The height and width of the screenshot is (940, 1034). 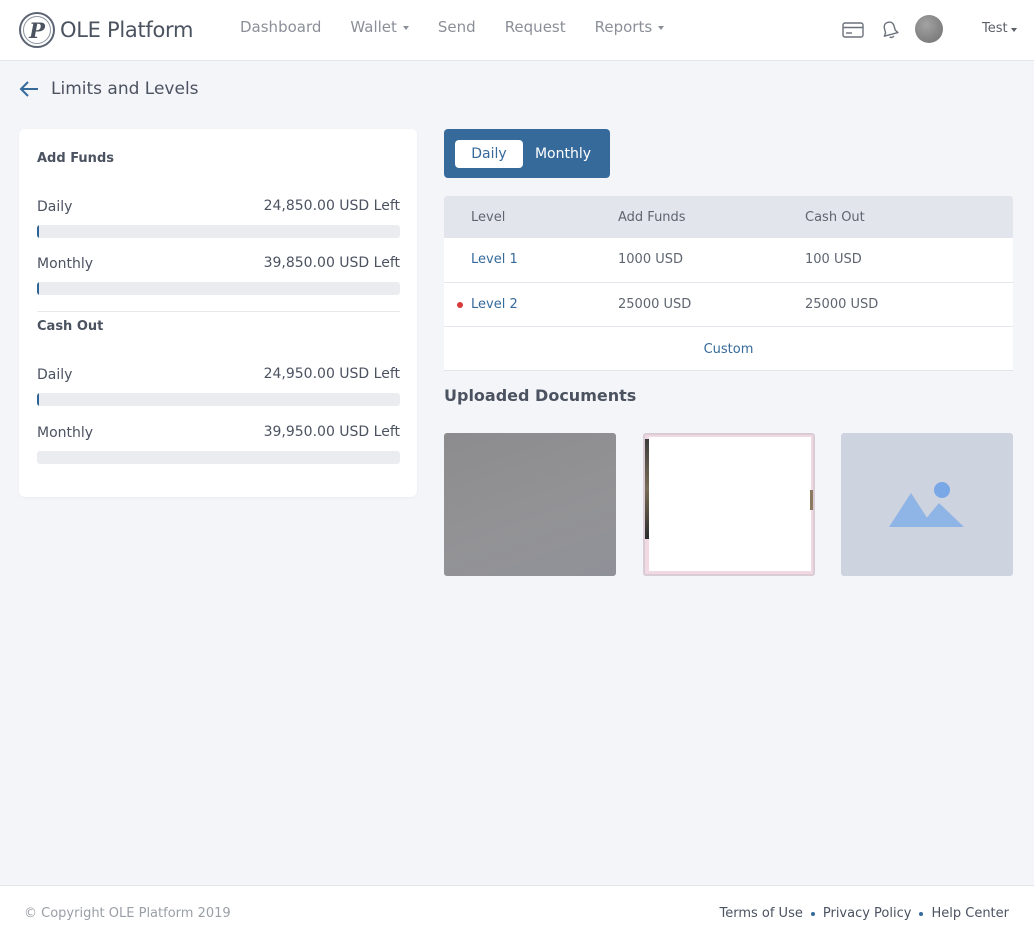 I want to click on footer-links: Terms of Use Privacy Policy Help Center, so click(x=864, y=913).